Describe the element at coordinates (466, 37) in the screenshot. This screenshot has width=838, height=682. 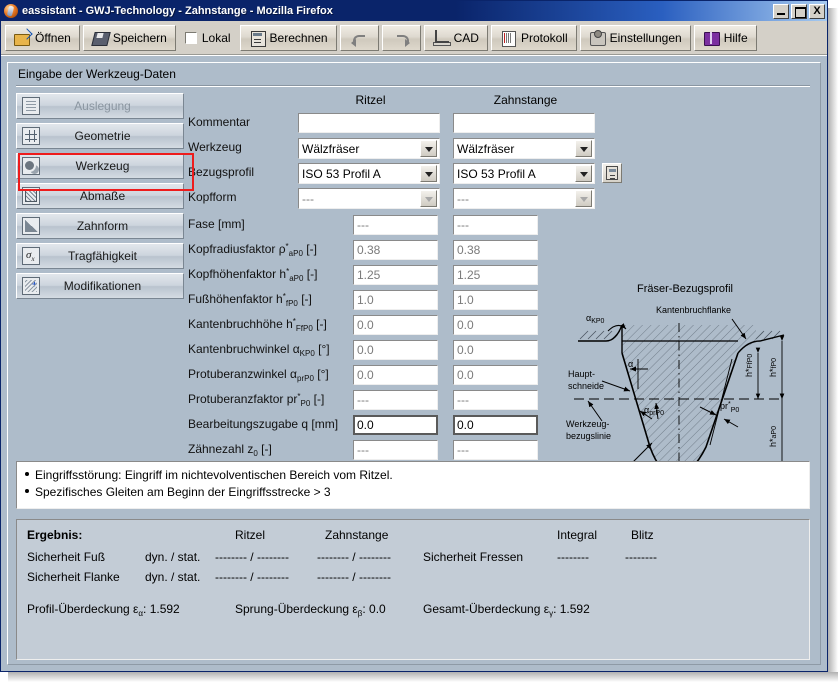
I see `cad-label: CAD` at that location.